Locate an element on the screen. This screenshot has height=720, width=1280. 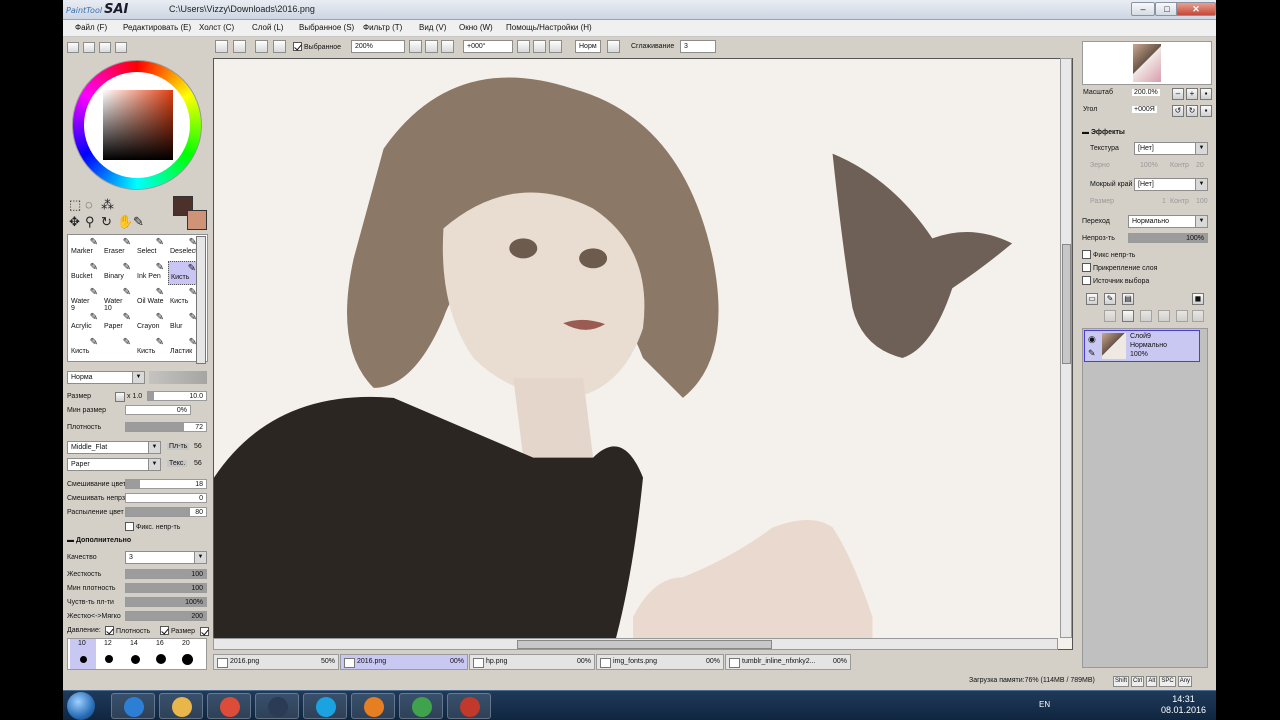
density-slider: 72 is located at coordinates (166, 427).